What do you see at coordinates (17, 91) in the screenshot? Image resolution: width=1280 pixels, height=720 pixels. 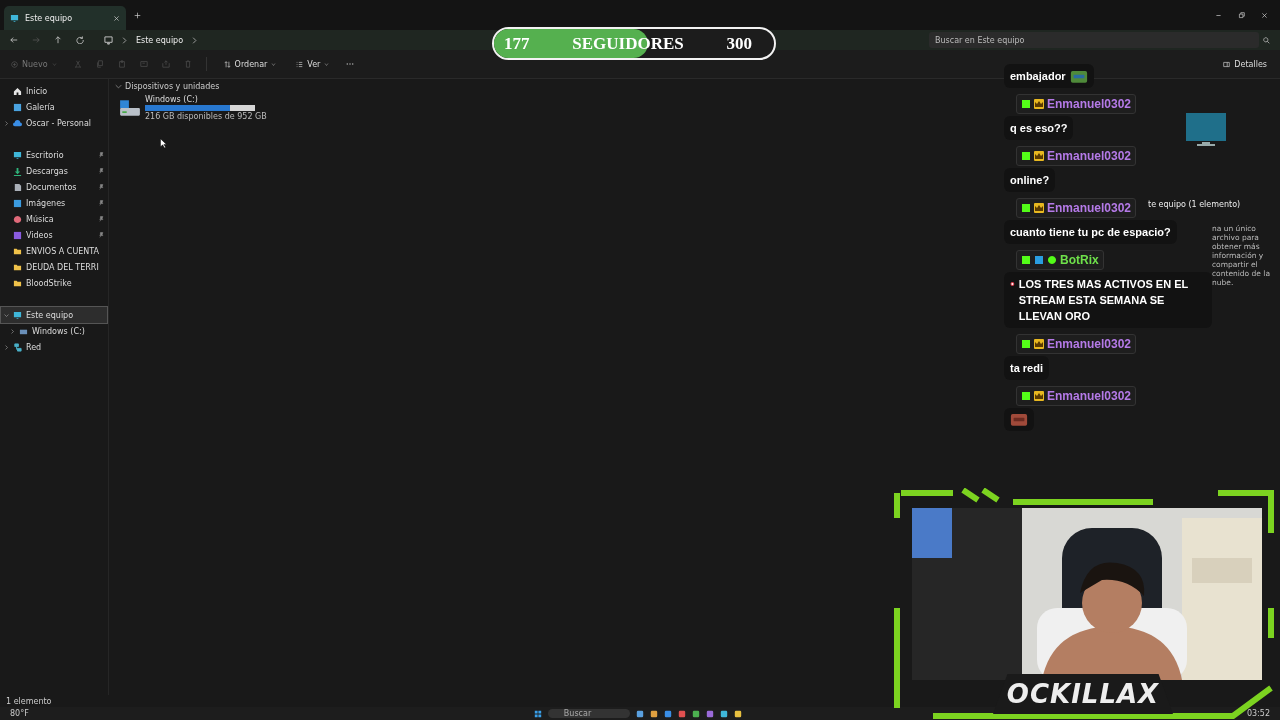 I see `house-icon` at bounding box center [17, 91].